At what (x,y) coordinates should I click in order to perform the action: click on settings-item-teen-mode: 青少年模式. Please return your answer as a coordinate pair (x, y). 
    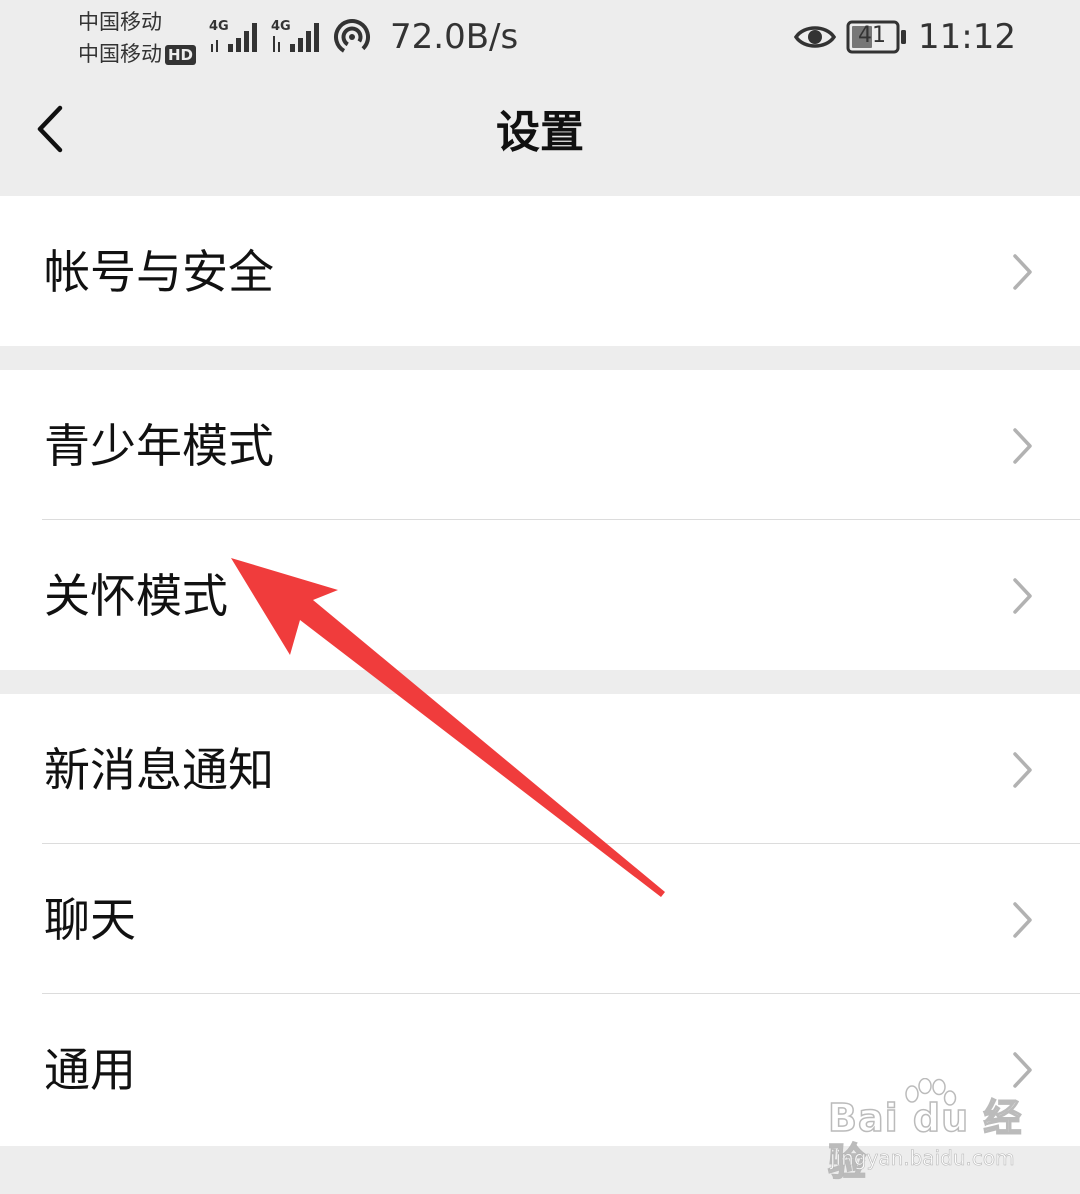
    Looking at the image, I should click on (540, 445).